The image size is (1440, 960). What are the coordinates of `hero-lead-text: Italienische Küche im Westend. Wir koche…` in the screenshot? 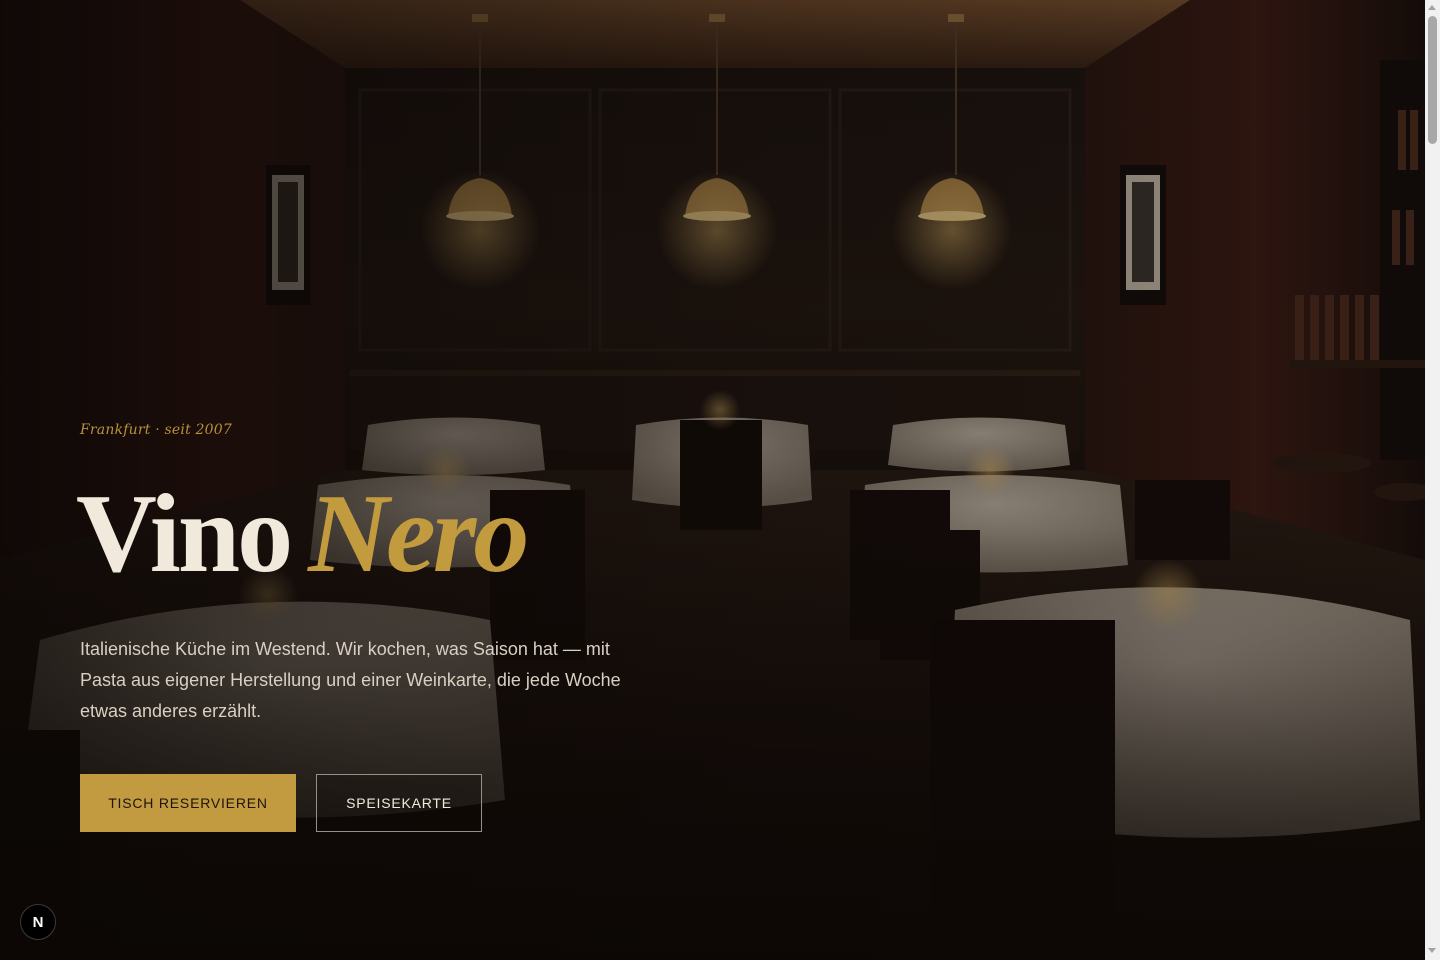 It's located at (350, 680).